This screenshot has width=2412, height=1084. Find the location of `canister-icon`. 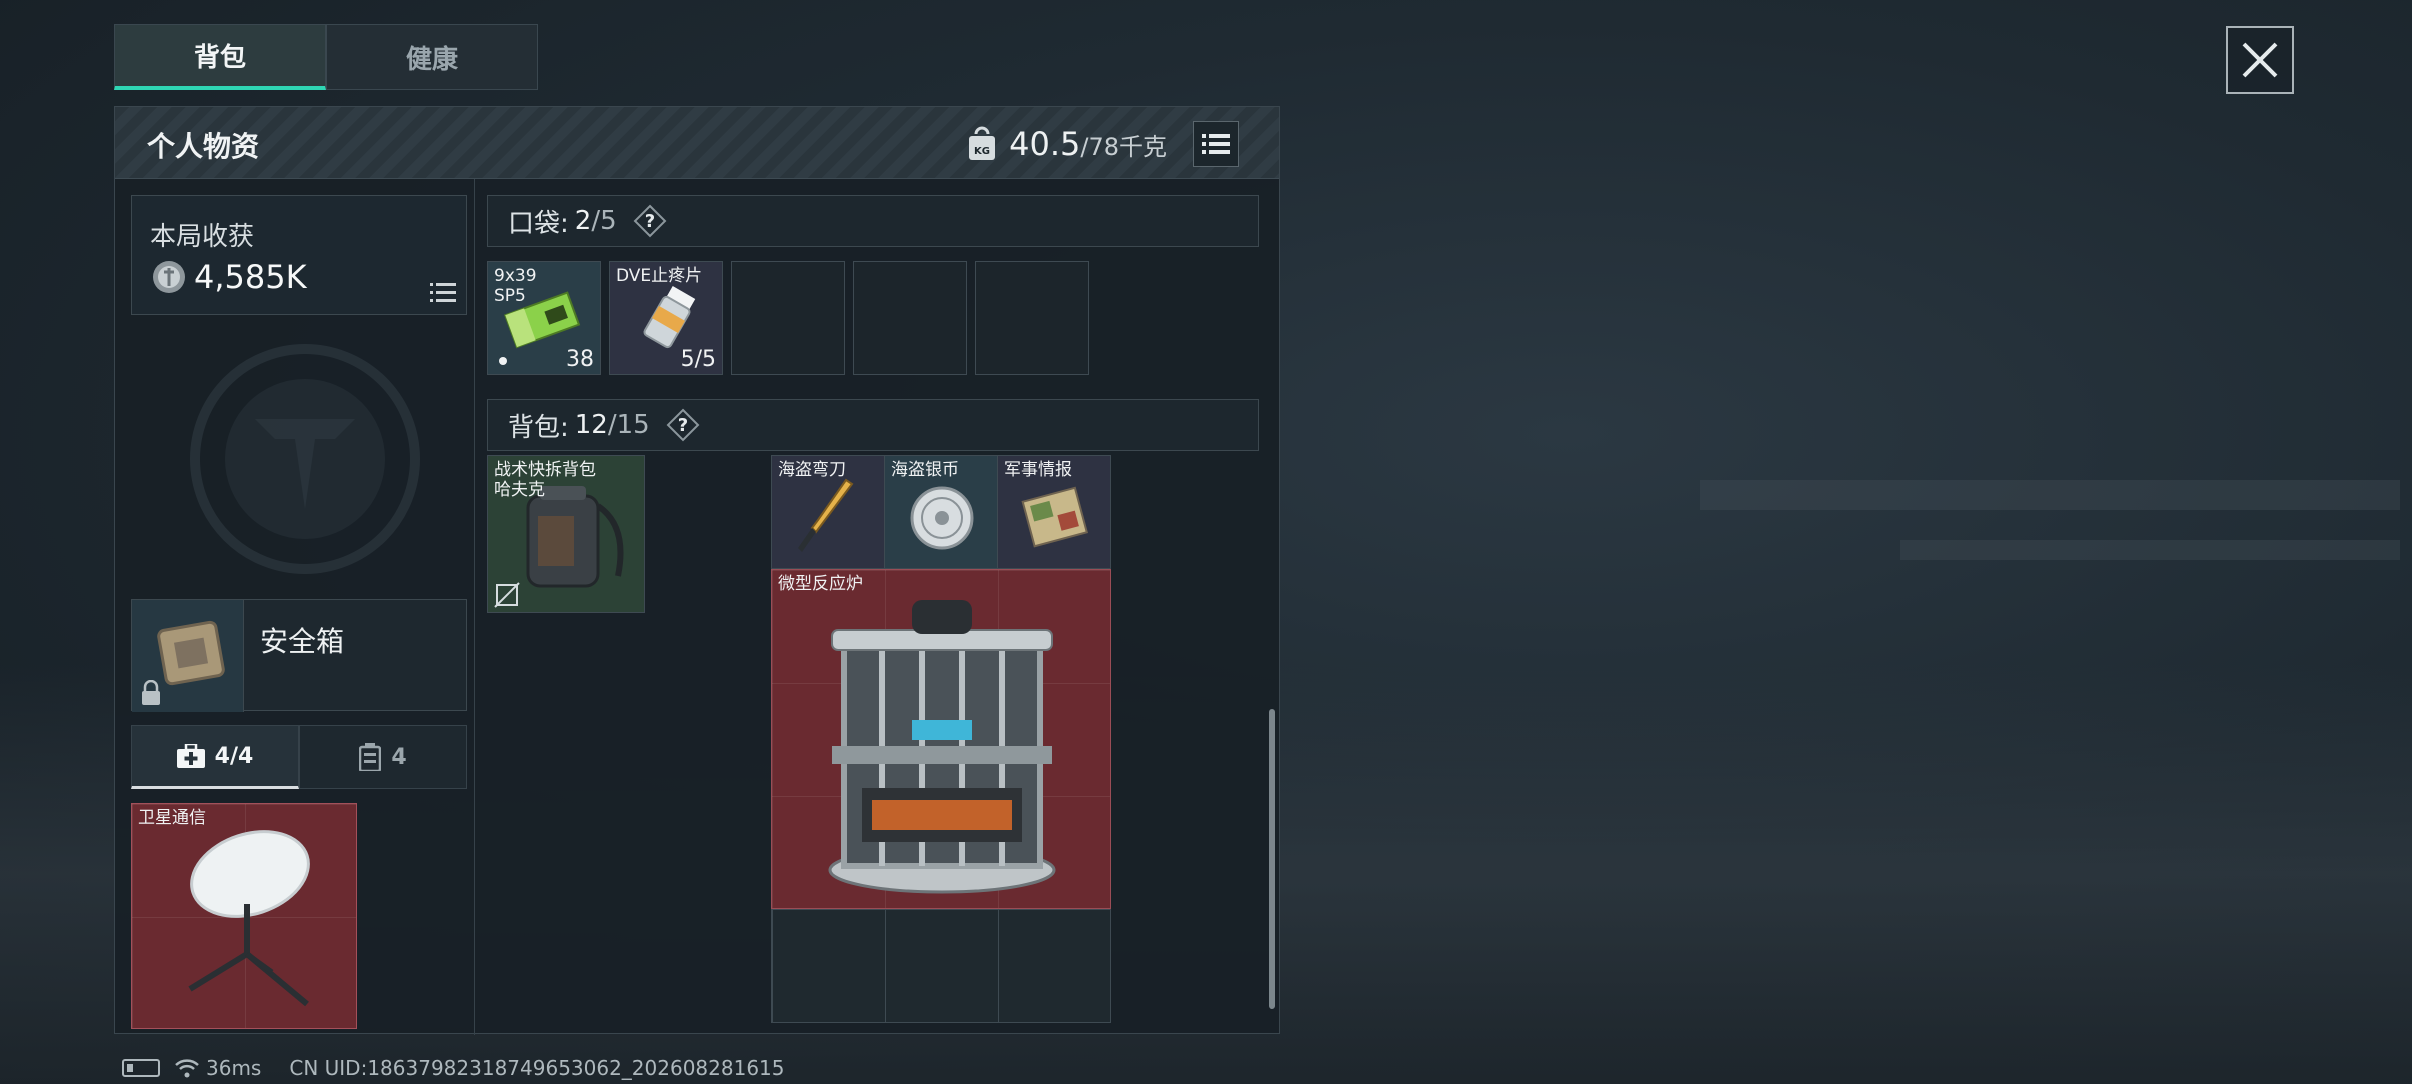

canister-icon is located at coordinates (370, 757).